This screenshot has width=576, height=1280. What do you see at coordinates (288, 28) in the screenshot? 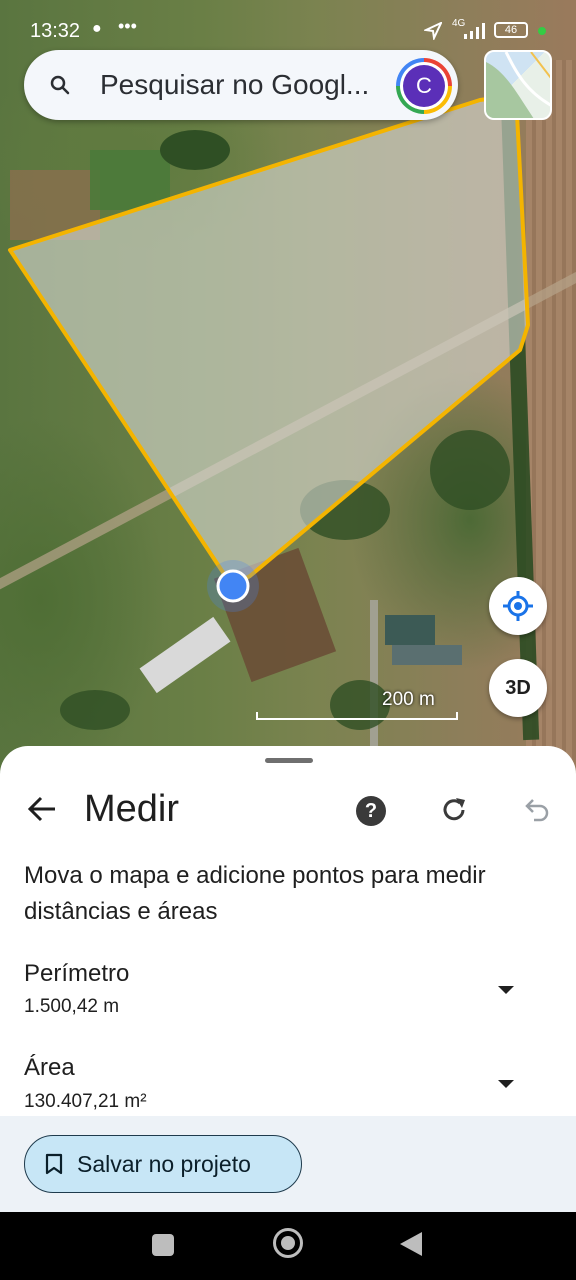
I see `status-bar: 13:32 ● ••• 4G 46` at bounding box center [288, 28].